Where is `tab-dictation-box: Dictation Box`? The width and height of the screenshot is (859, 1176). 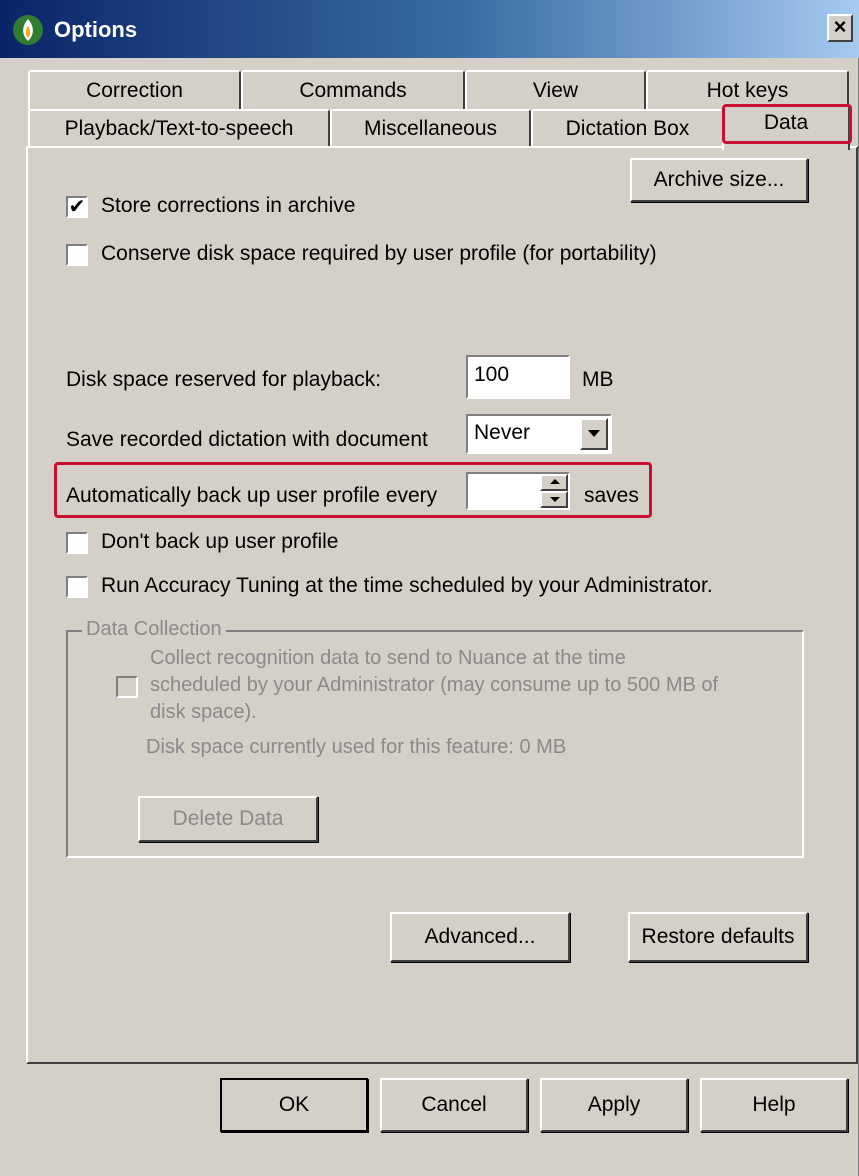 tab-dictation-box: Dictation Box is located at coordinates (627, 128).